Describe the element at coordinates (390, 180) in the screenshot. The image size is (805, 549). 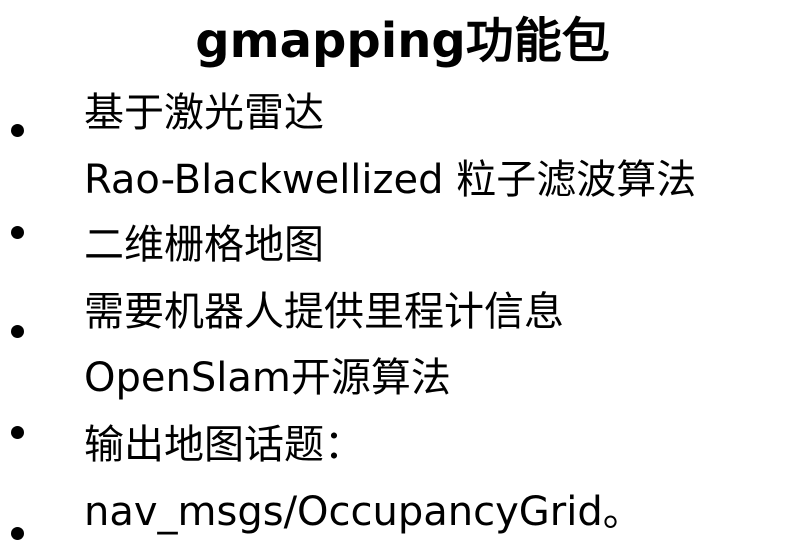
I see `text-line-2: Rao-Blackwellized 粒子滤波算法` at that location.